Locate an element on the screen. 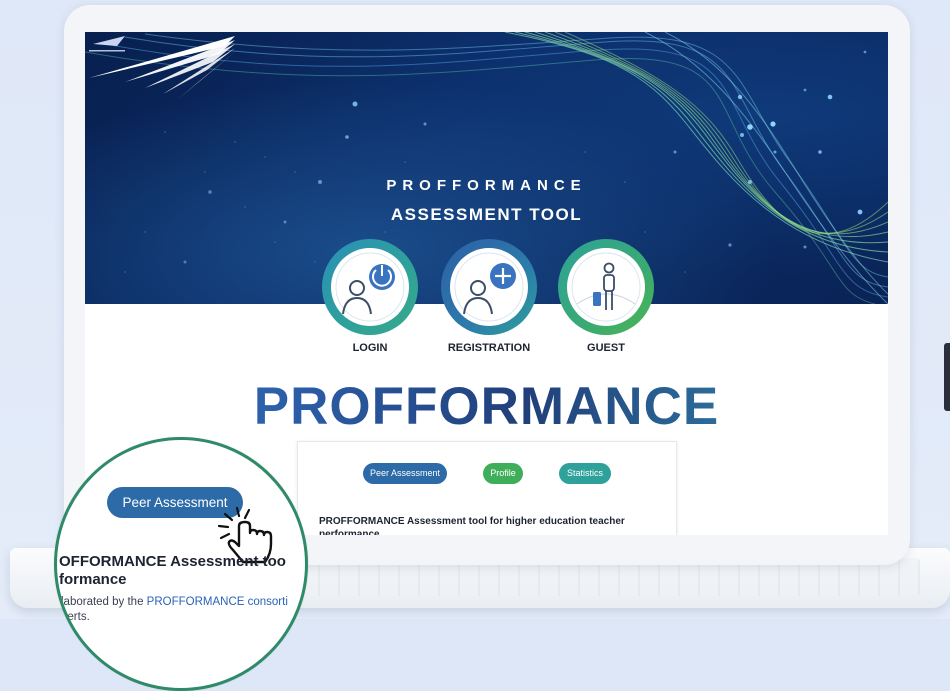 The height and width of the screenshot is (691, 950). registration-add-user-icon is located at coordinates (489, 287).